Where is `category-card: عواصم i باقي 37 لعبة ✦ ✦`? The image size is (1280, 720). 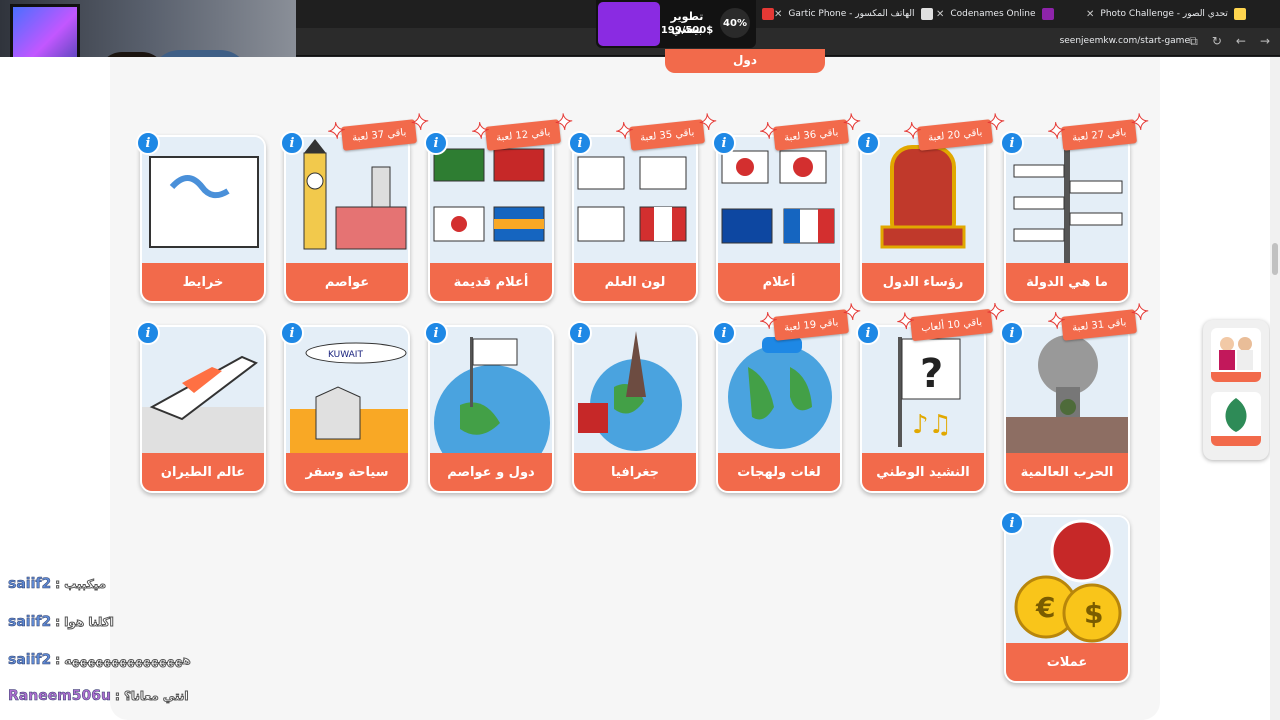
category-card: عواصم i باقي 37 لعبة ✦ ✦ is located at coordinates (355, 206).